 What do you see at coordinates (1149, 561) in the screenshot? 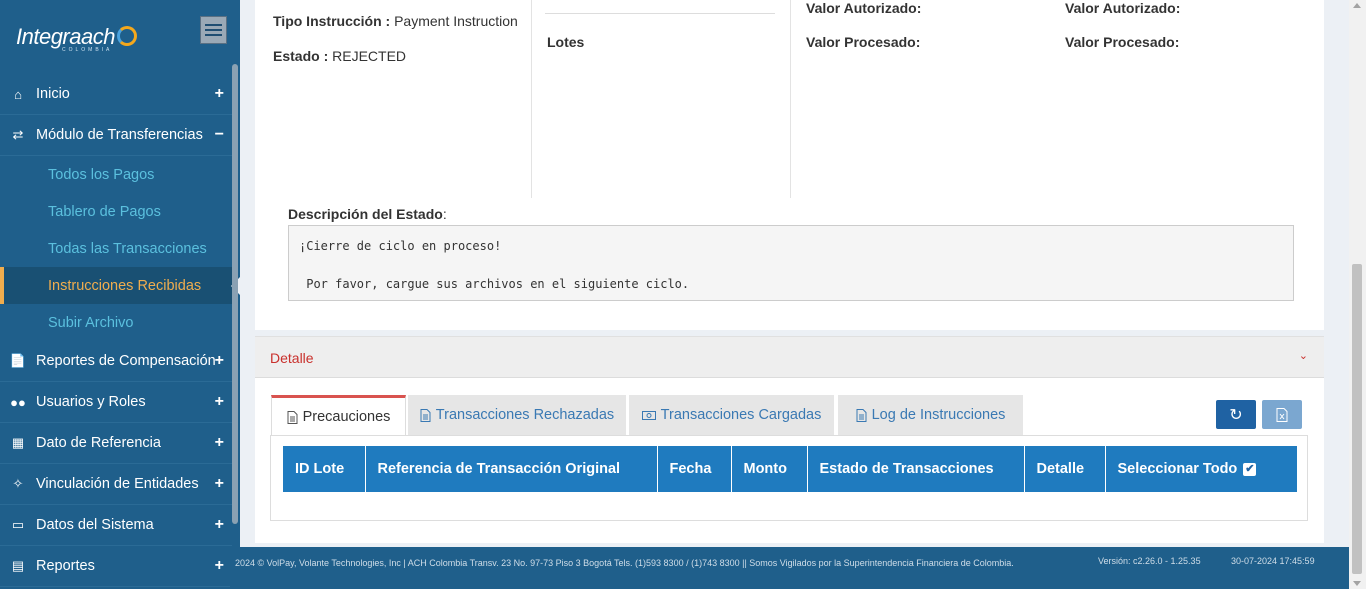
I see `footer-version: Versión: c2.26.0 - 1.25.35` at bounding box center [1149, 561].